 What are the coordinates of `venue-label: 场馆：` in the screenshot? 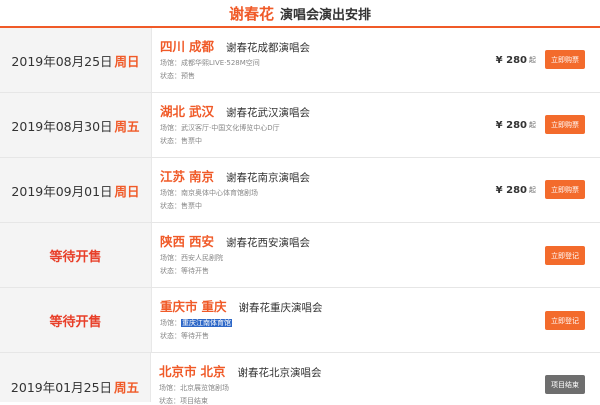 It's located at (170, 323).